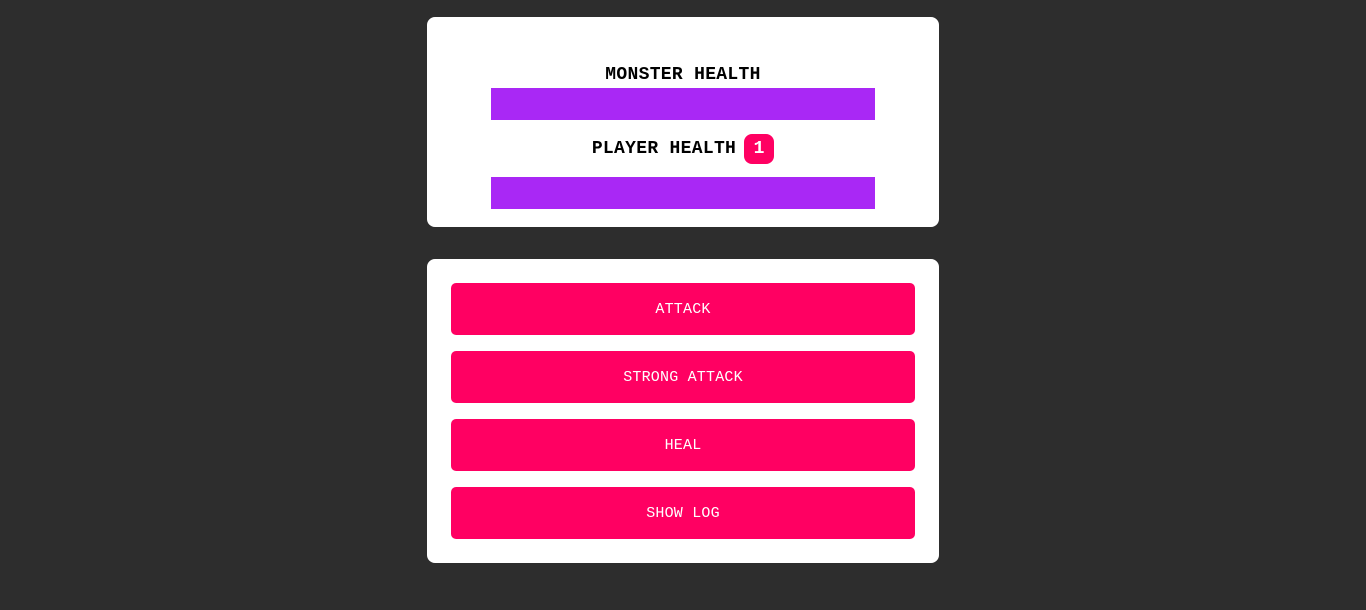 The image size is (1366, 610). What do you see at coordinates (683, 74) in the screenshot?
I see `monster-health-title: MONSTER HEALTH` at bounding box center [683, 74].